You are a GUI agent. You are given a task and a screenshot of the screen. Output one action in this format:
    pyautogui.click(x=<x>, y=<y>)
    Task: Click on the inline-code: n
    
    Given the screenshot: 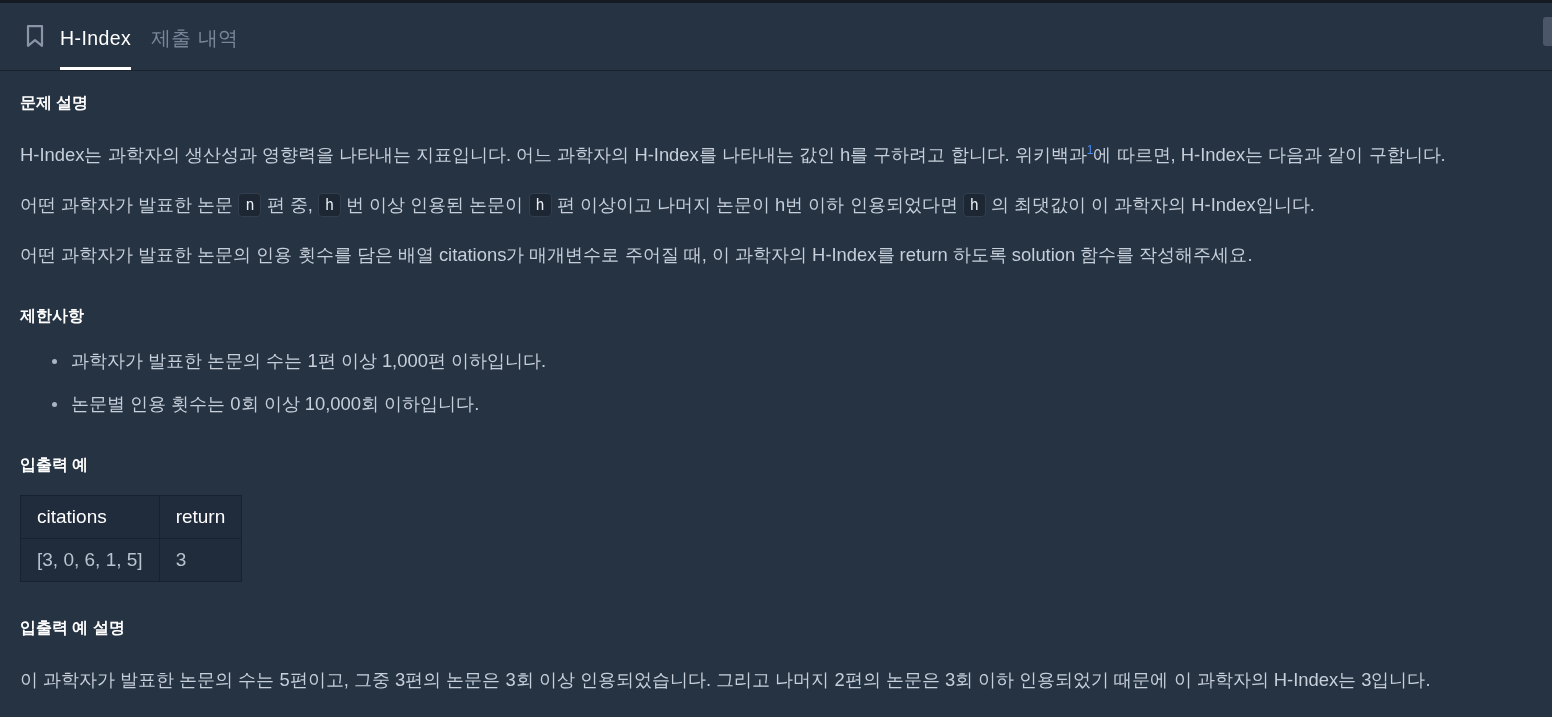 What is the action you would take?
    pyautogui.click(x=250, y=204)
    